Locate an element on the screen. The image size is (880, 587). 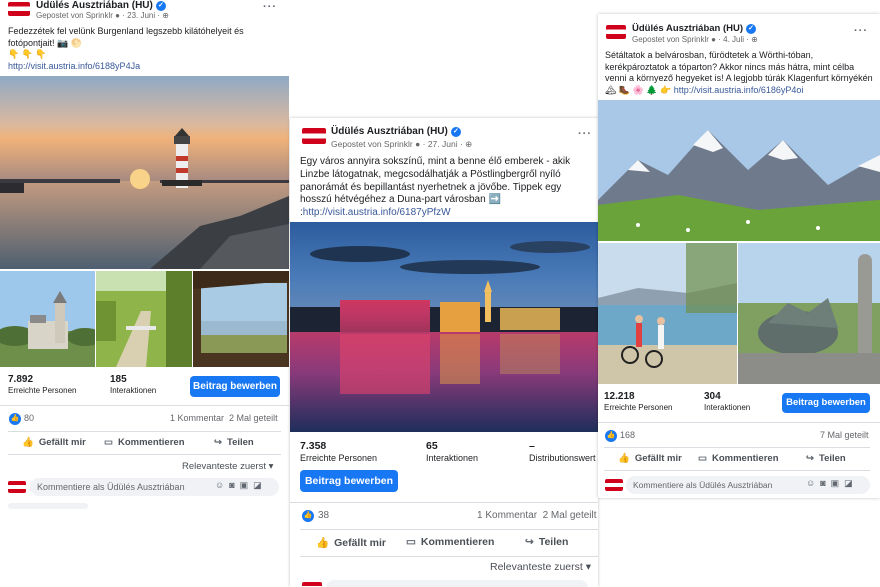
caret-down-icon: ▾ is located at coordinates (588, 567).